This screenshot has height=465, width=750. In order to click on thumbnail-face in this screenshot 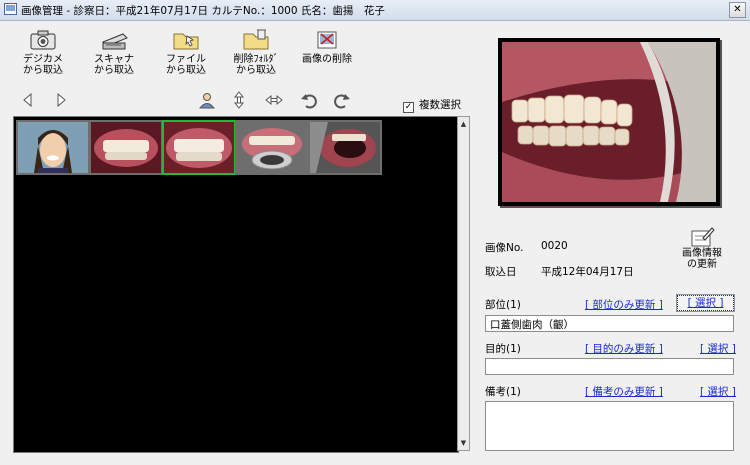, I will do `click(53, 147)`.